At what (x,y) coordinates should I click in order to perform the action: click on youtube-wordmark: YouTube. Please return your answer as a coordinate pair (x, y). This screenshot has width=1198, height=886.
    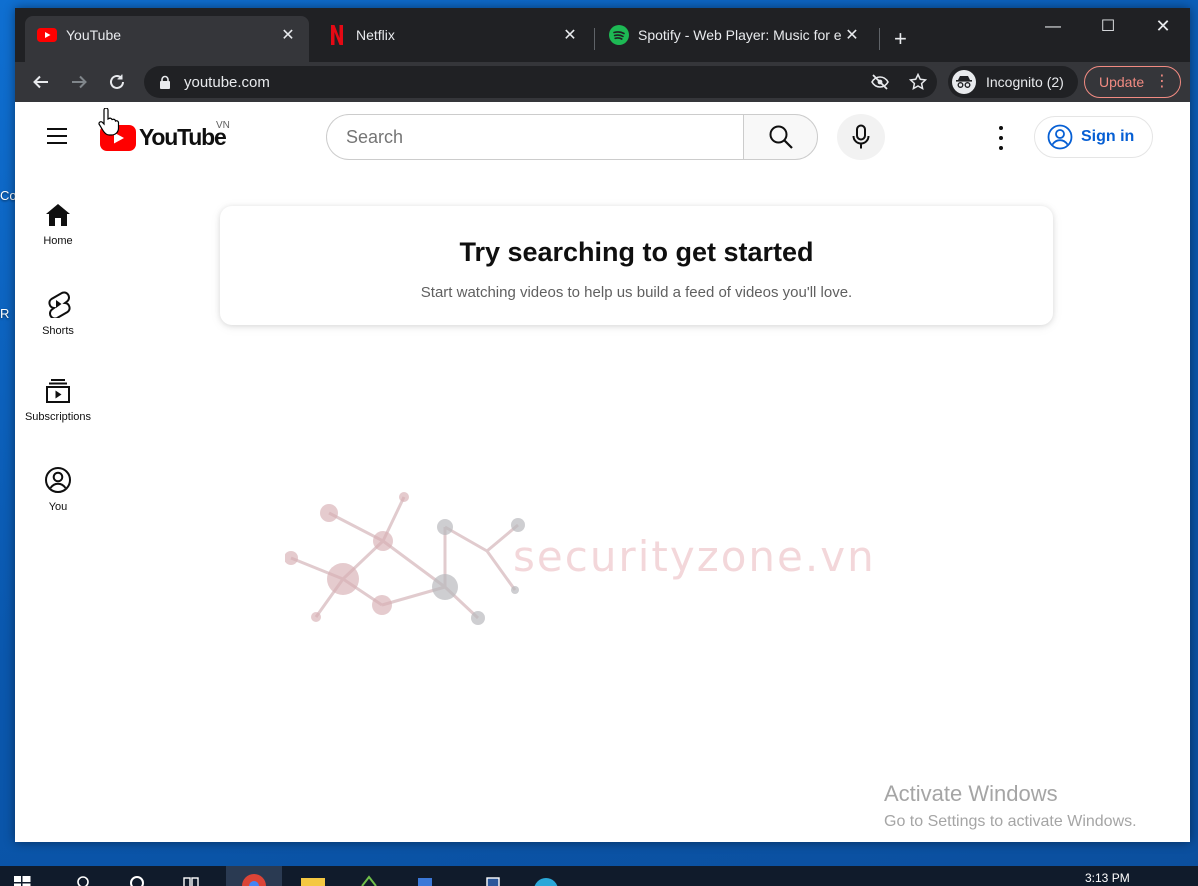
    Looking at the image, I should click on (183, 137).